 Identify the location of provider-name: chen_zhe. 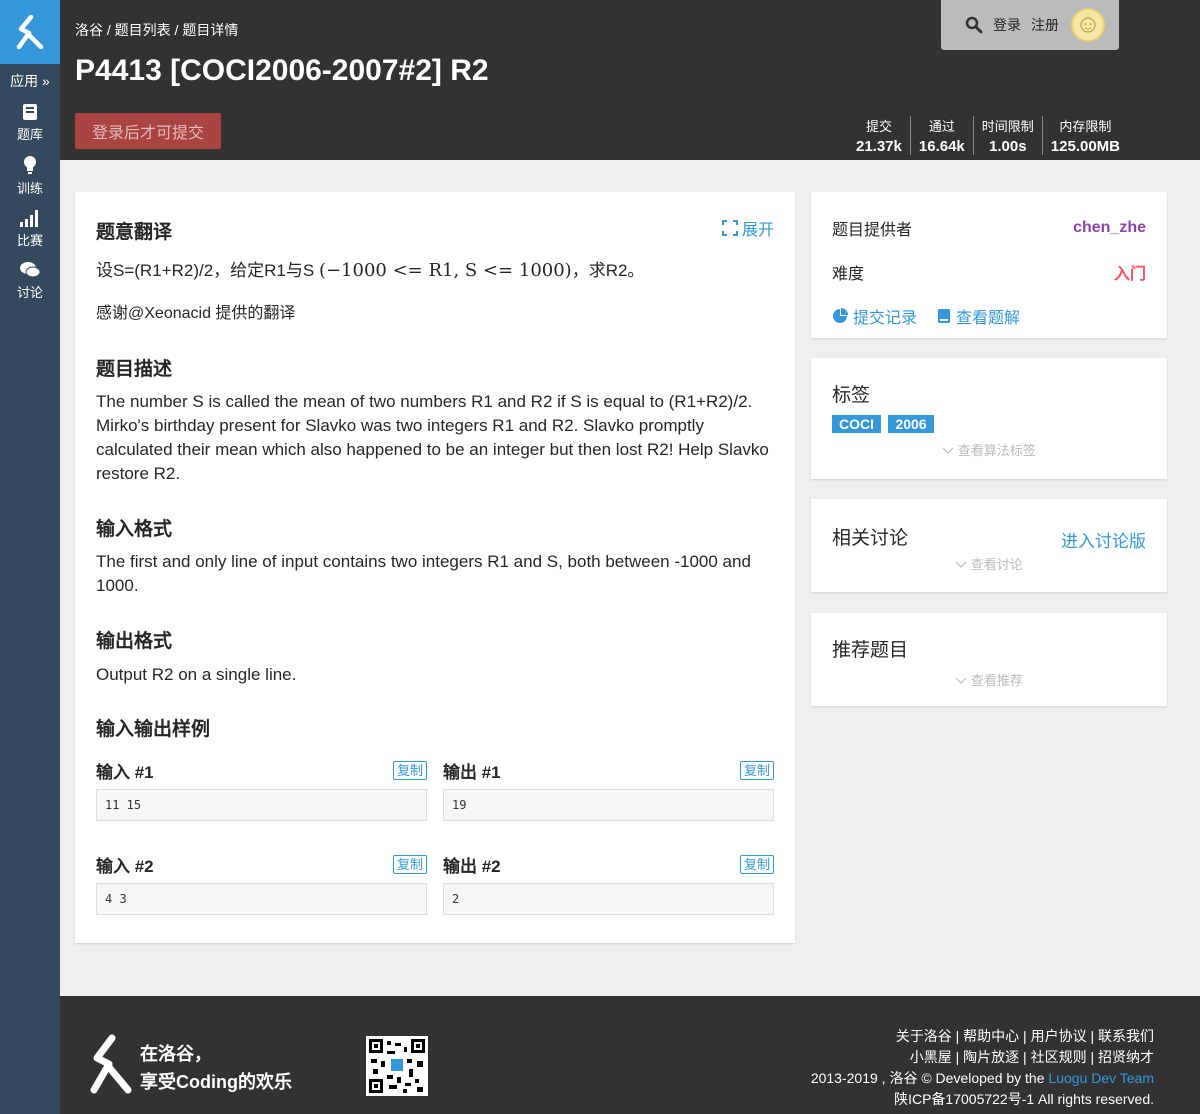
(1109, 228).